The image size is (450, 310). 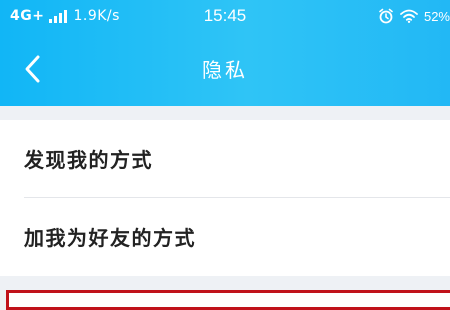 I want to click on list-item-label: 加我为好友的方式, so click(x=110, y=238).